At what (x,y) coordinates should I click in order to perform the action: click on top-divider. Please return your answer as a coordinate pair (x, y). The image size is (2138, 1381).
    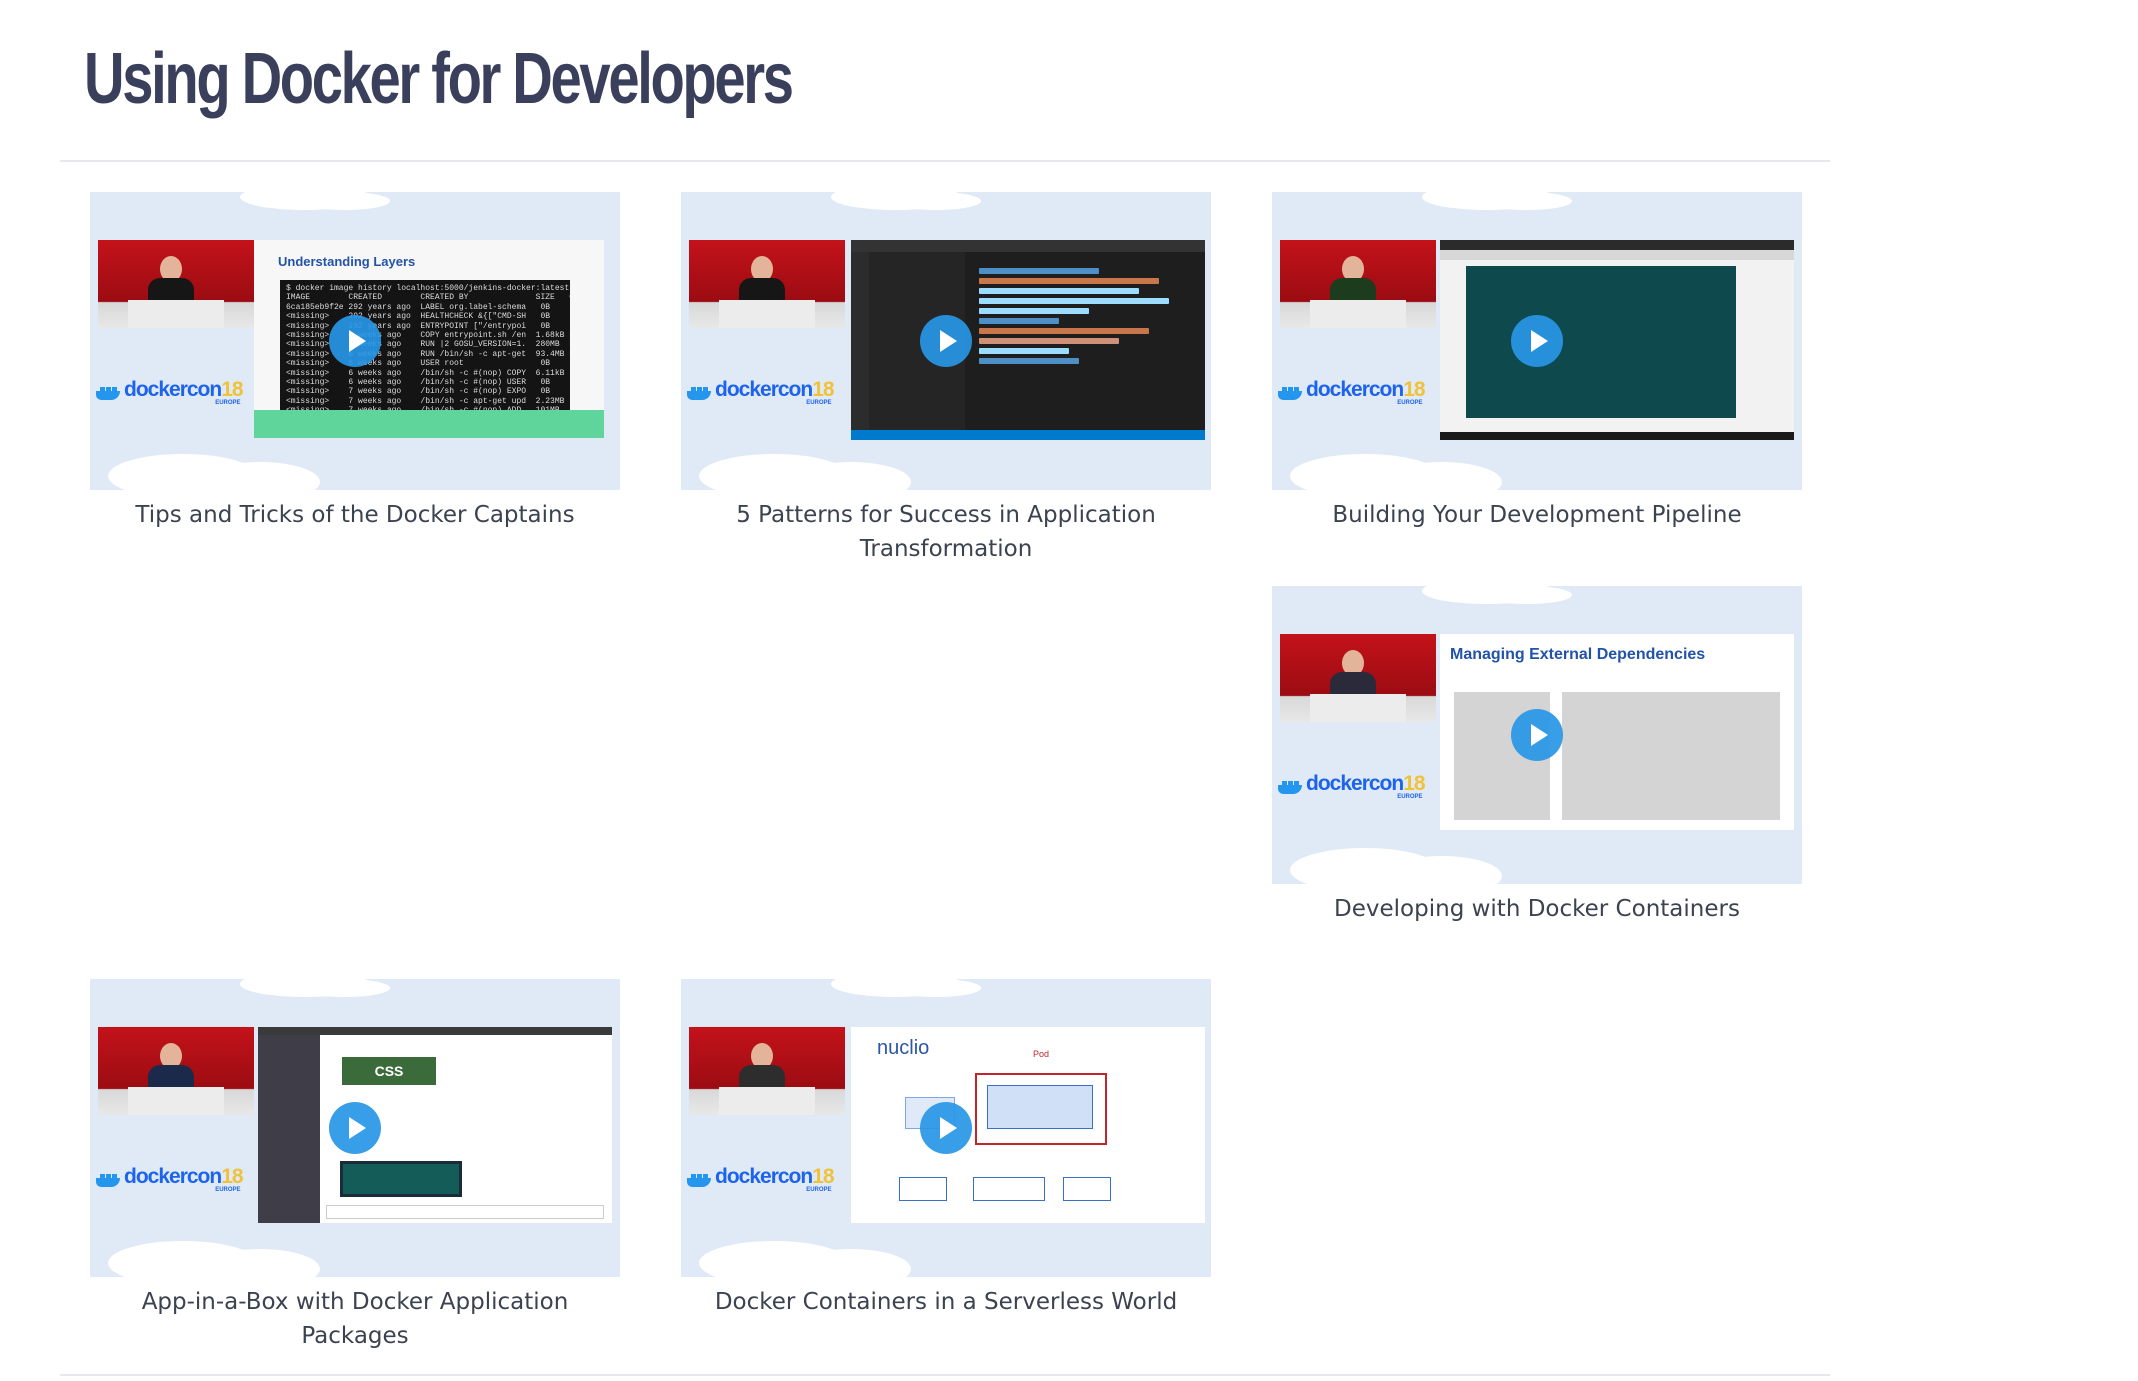
    Looking at the image, I should click on (945, 161).